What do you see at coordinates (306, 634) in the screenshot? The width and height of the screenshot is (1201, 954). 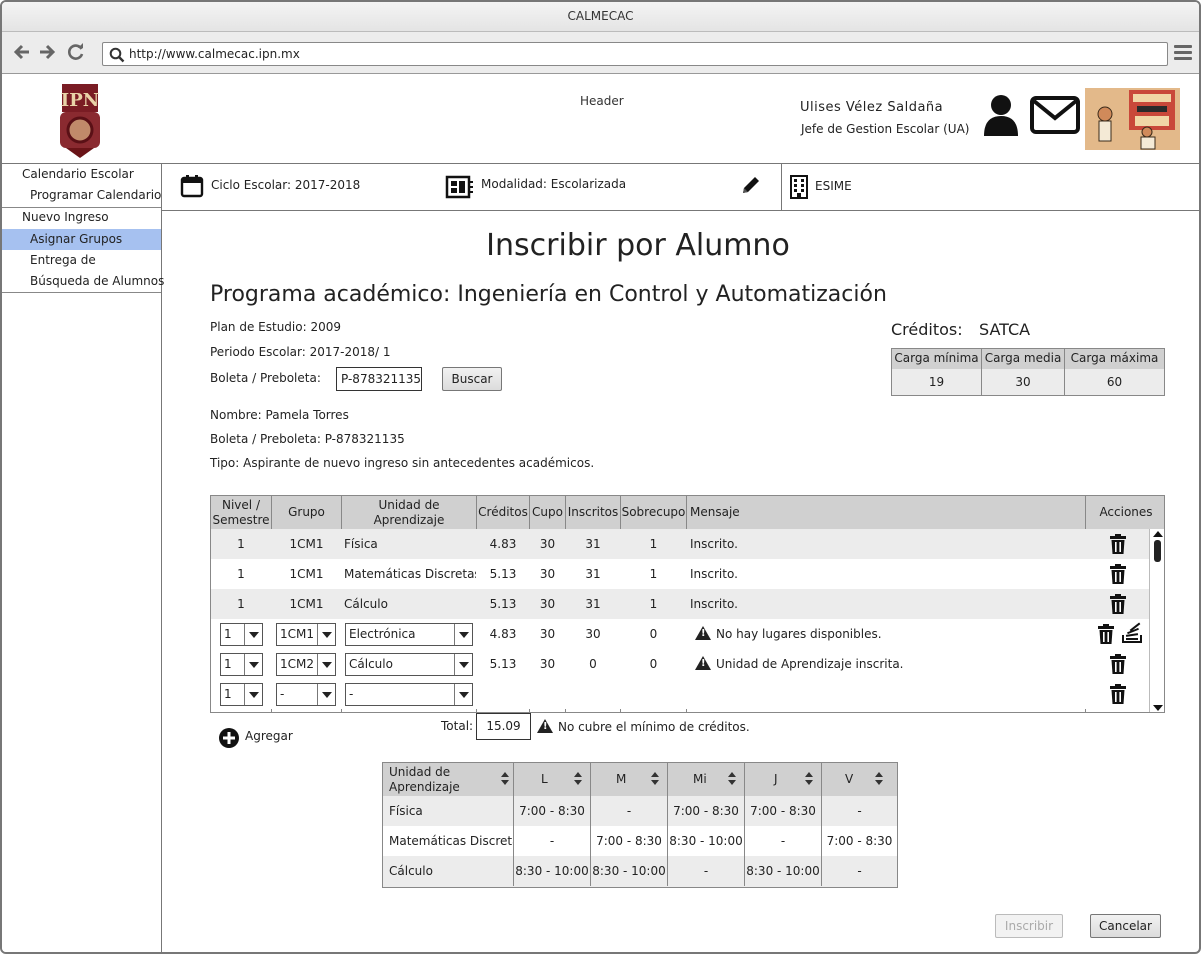 I see `grupo-select: 1CM1` at bounding box center [306, 634].